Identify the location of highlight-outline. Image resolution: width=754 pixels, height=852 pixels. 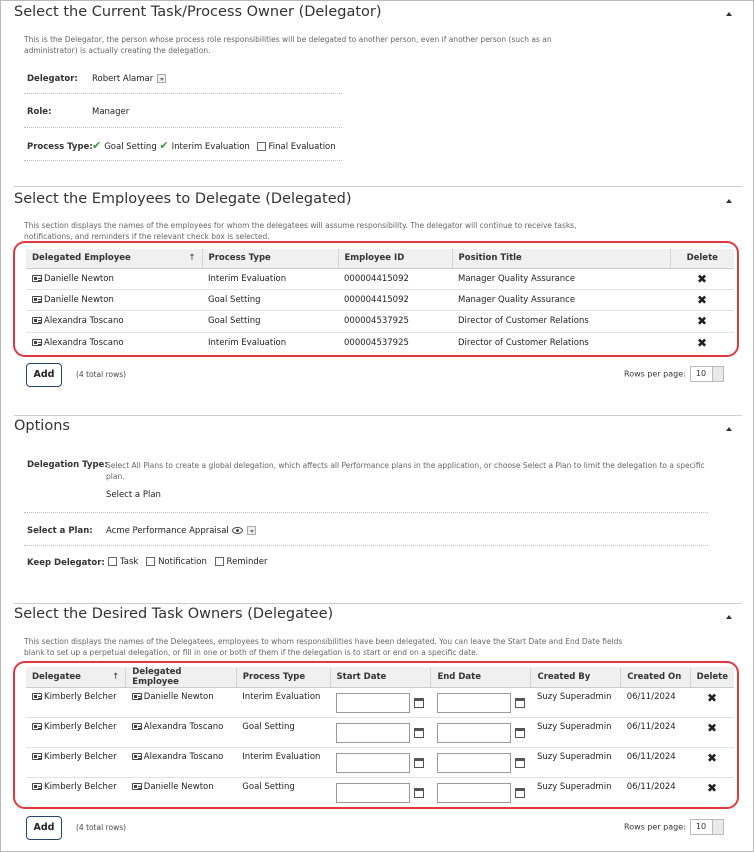
(376, 299).